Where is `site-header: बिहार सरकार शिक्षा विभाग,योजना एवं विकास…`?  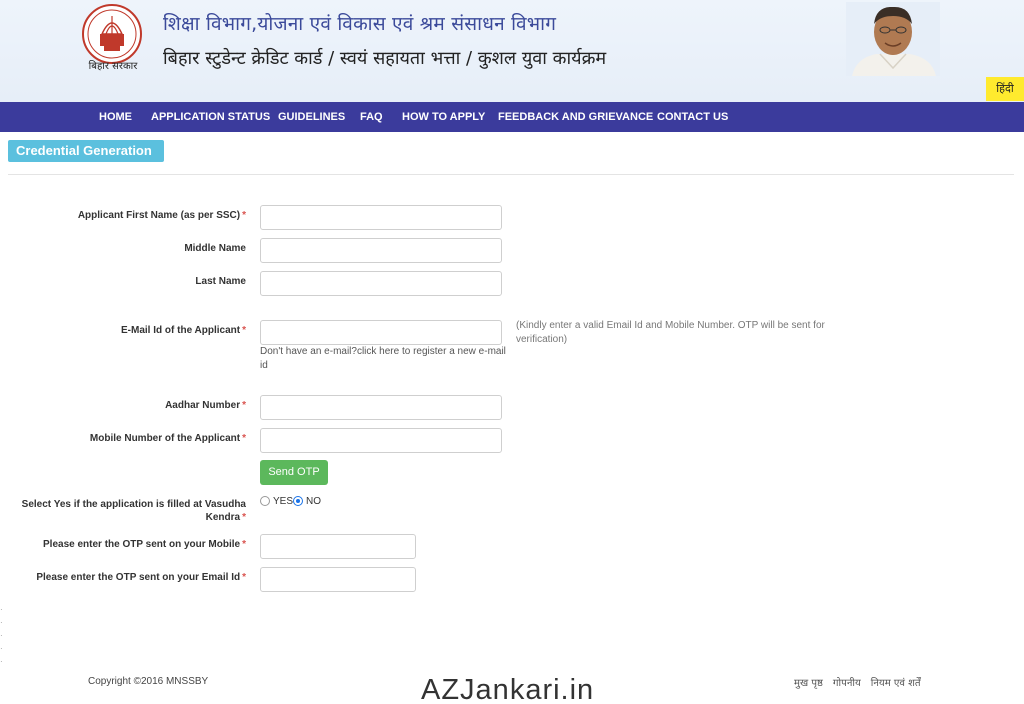
site-header: बिहार सरकार शिक्षा विभाग,योजना एवं विकास… is located at coordinates (512, 51).